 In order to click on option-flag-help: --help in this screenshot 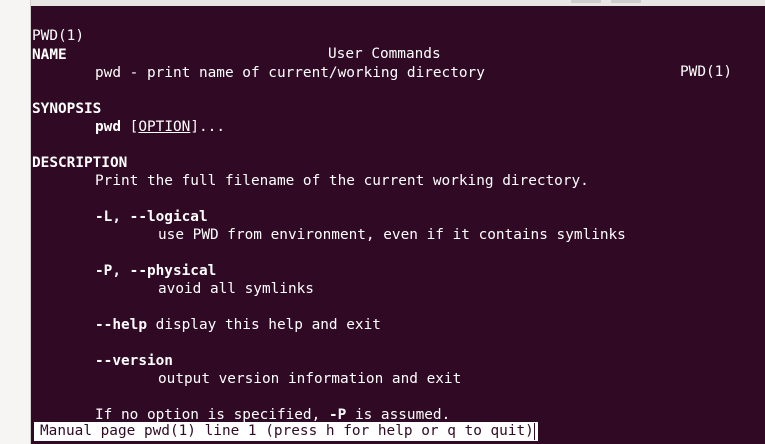, I will do `click(121, 325)`.